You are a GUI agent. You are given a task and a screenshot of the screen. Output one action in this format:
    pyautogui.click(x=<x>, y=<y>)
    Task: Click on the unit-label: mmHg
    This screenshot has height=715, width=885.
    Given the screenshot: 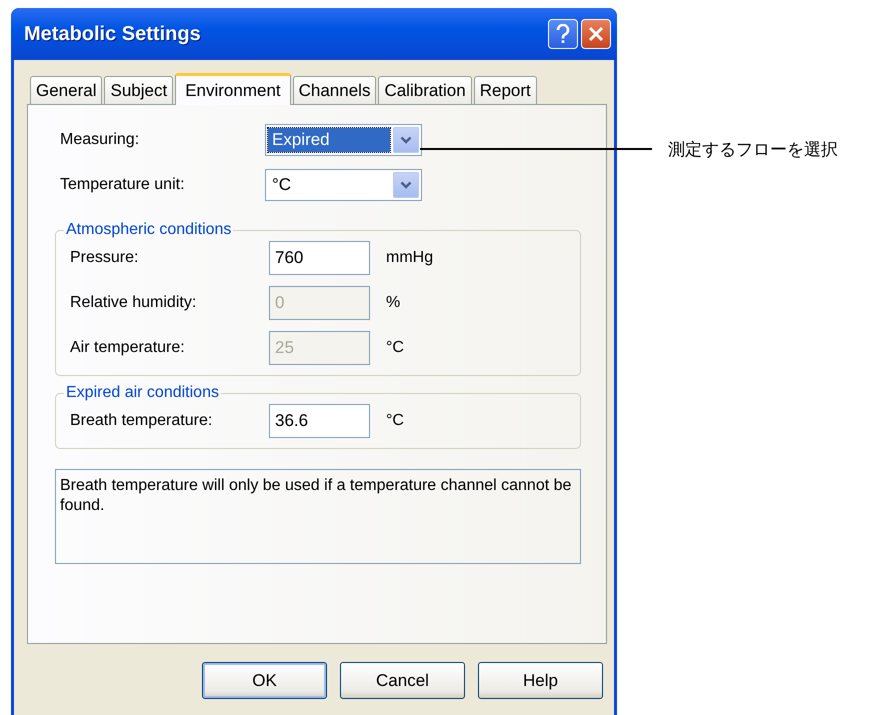 What is the action you would take?
    pyautogui.click(x=410, y=258)
    